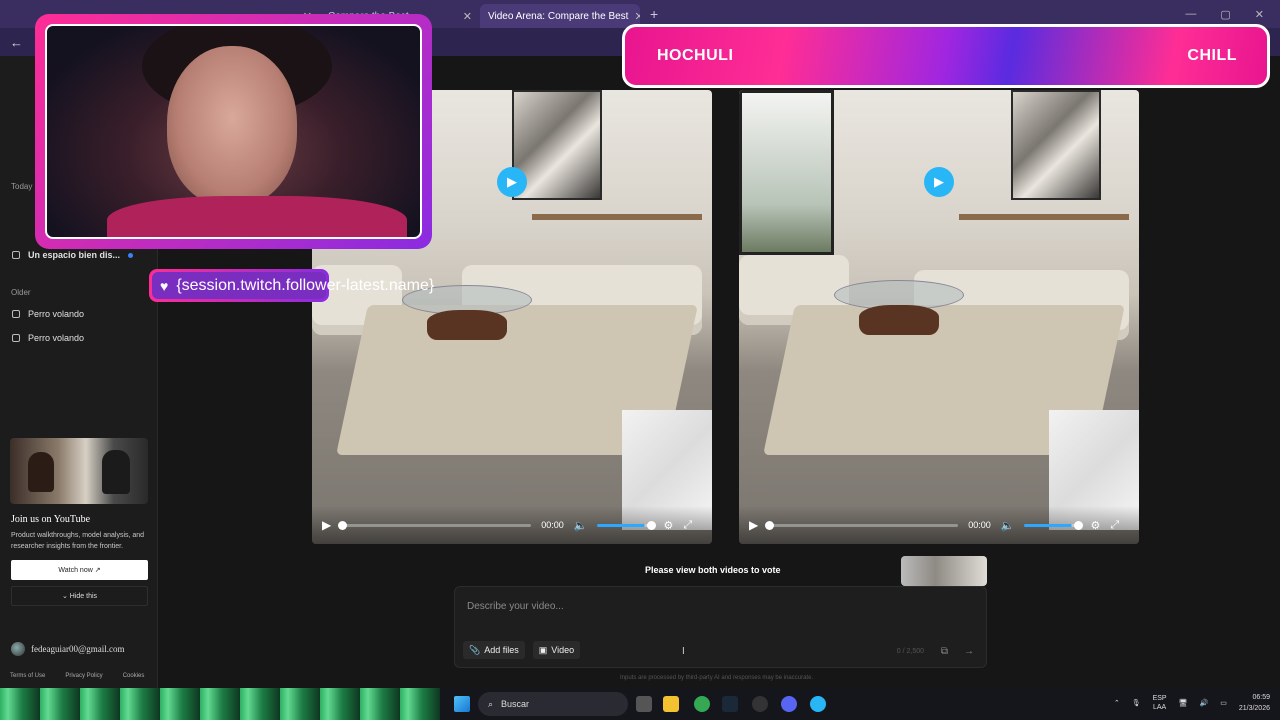 The width and height of the screenshot is (1280, 720). What do you see at coordinates (22, 186) in the screenshot?
I see `today-label: Today` at bounding box center [22, 186].